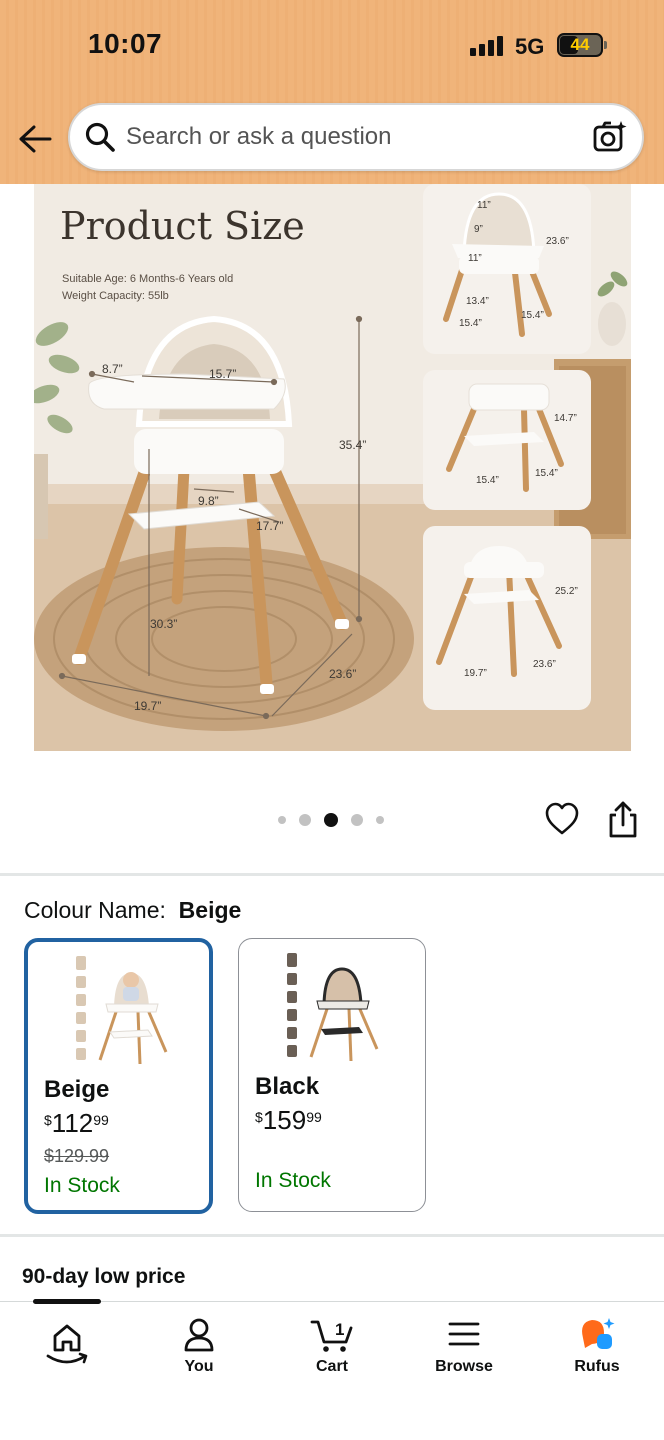 The width and height of the screenshot is (664, 1440). Describe the element at coordinates (72, 1123) in the screenshot. I see `price-whole: 112` at that location.